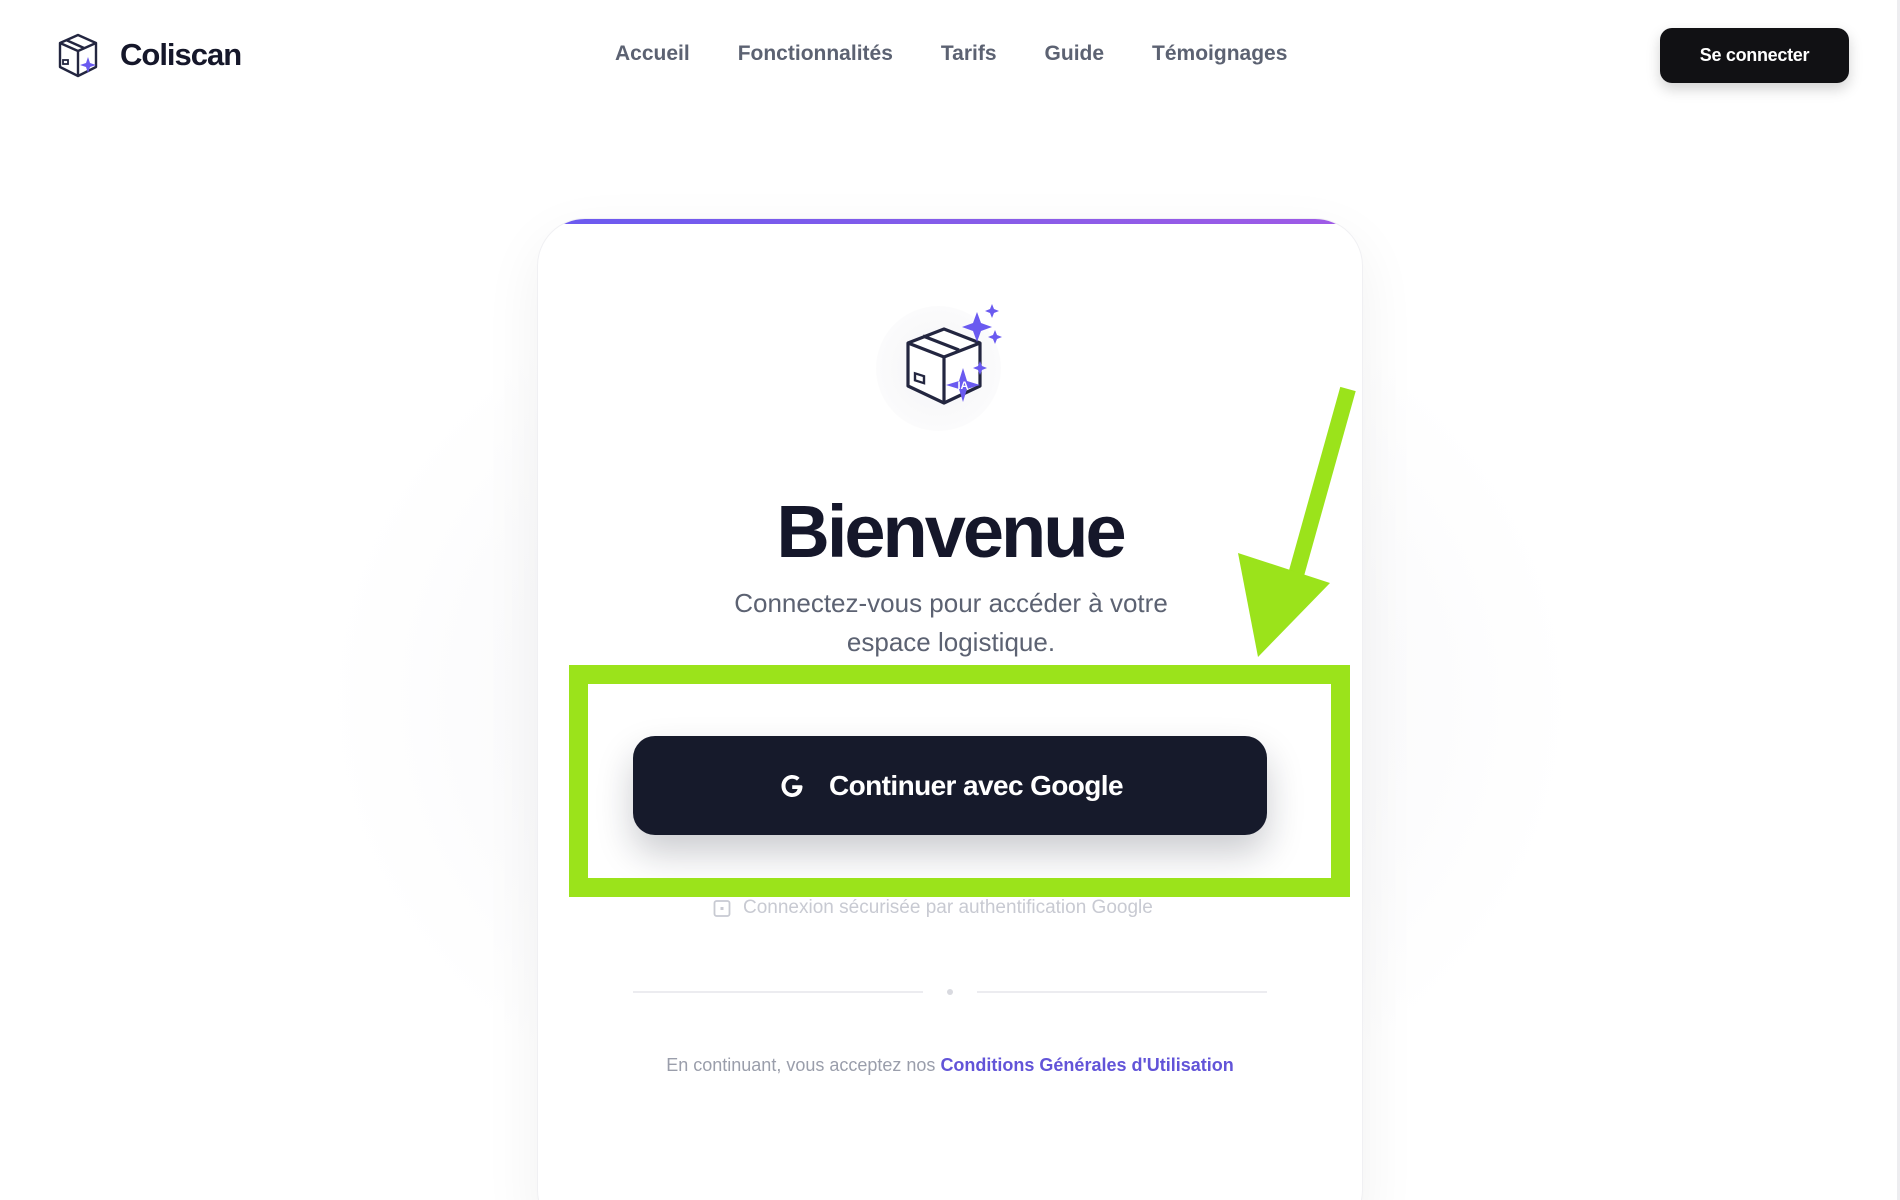 This screenshot has width=1900, height=1200. What do you see at coordinates (950, 221) in the screenshot?
I see `card-accent-bar` at bounding box center [950, 221].